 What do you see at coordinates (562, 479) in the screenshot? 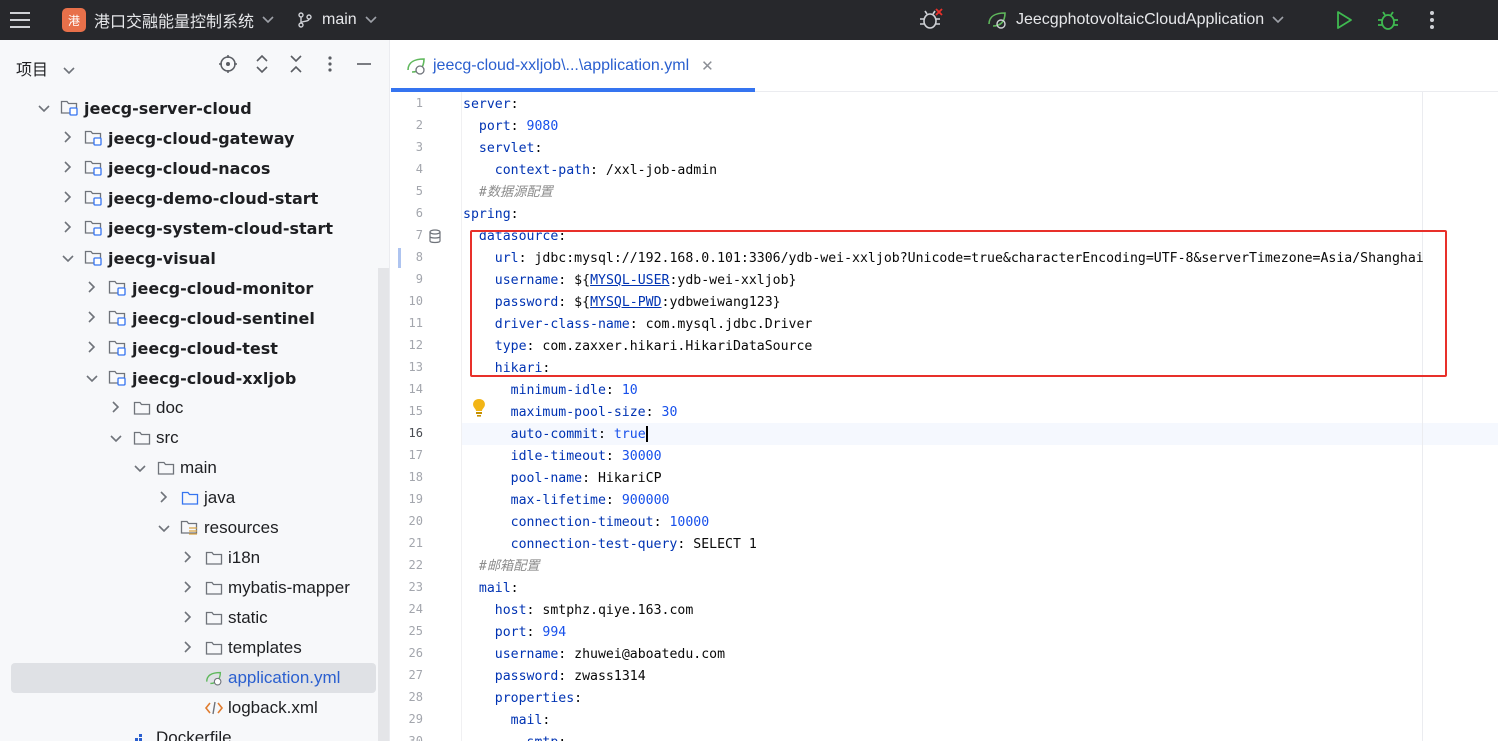
I see `code-line: pool-name: HikariCP` at bounding box center [562, 479].